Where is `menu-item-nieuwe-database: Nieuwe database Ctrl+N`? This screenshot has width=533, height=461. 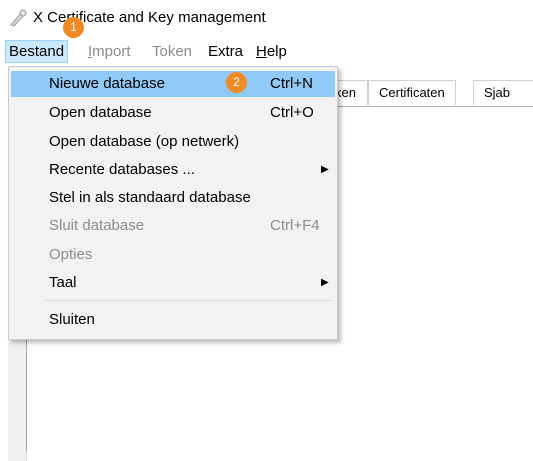
menu-item-nieuwe-database: Nieuwe database Ctrl+N is located at coordinates (173, 84).